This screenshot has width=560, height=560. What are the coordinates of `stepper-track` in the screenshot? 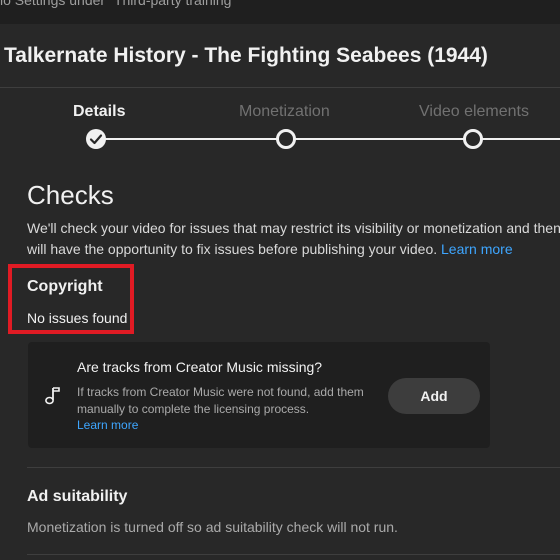 It's located at (328, 139).